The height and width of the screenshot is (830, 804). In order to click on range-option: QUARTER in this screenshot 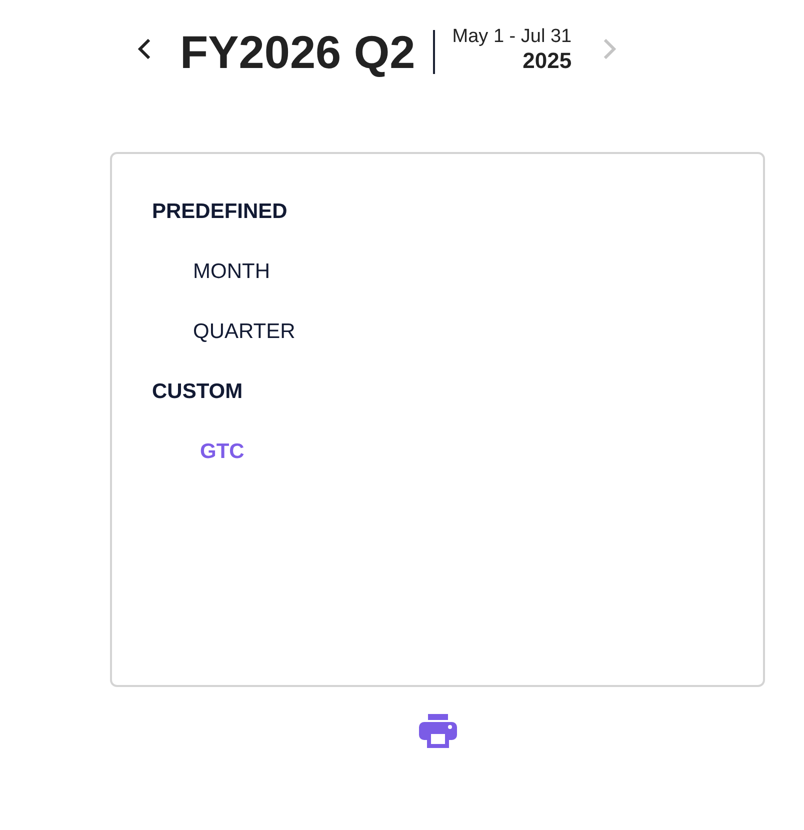, I will do `click(244, 332)`.